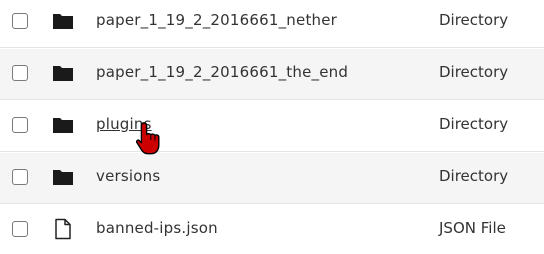 The height and width of the screenshot is (254, 544). I want to click on file-icon, so click(63, 229).